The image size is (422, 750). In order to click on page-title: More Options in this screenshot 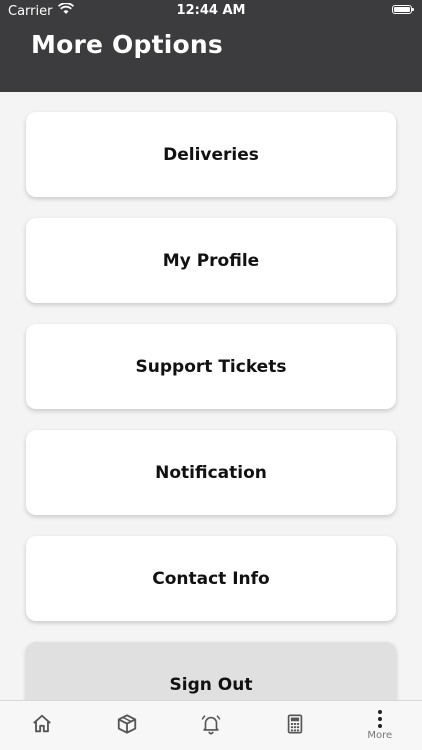, I will do `click(127, 44)`.